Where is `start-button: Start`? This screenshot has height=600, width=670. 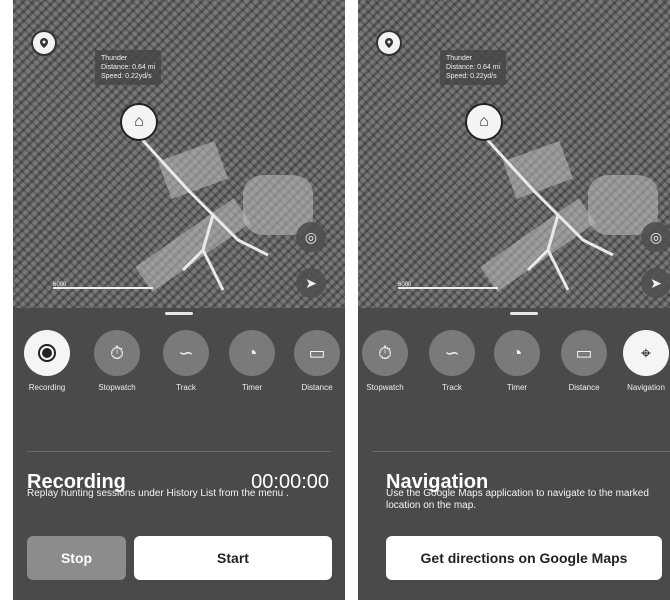
start-button: Start is located at coordinates (233, 558).